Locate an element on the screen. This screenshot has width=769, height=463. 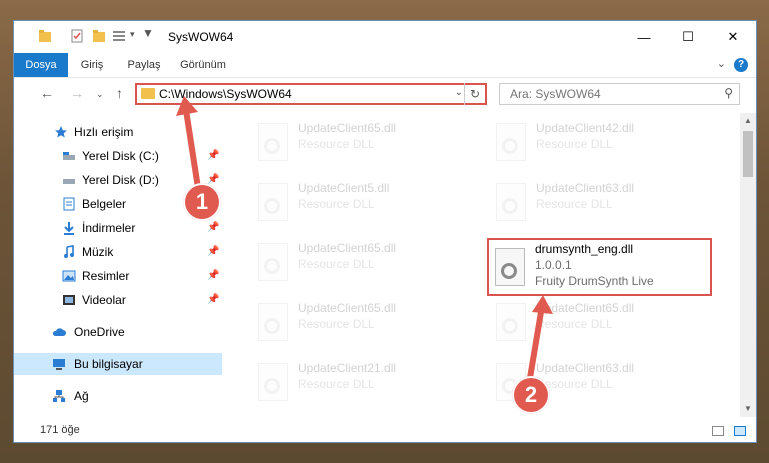
step-2-marker: 2 is located at coordinates (531, 395).